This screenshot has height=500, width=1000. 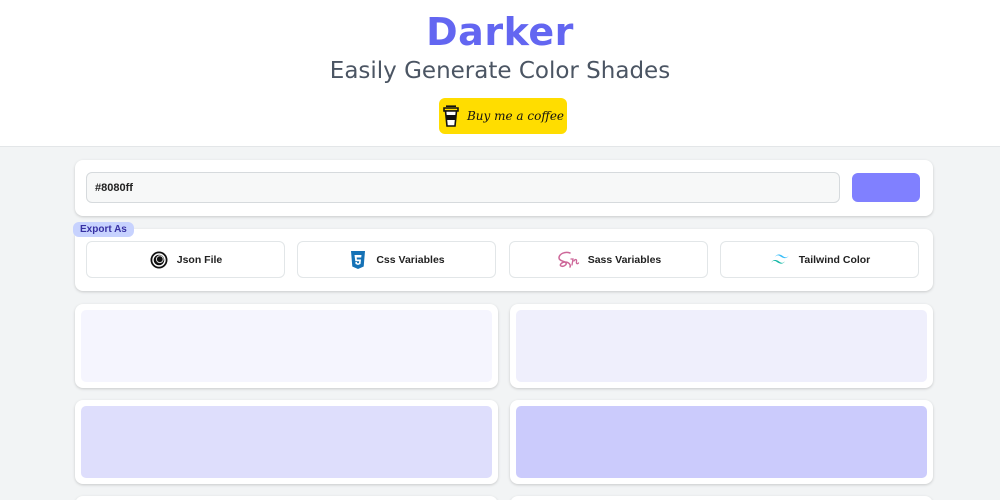 I want to click on color-input-card, so click(x=504, y=188).